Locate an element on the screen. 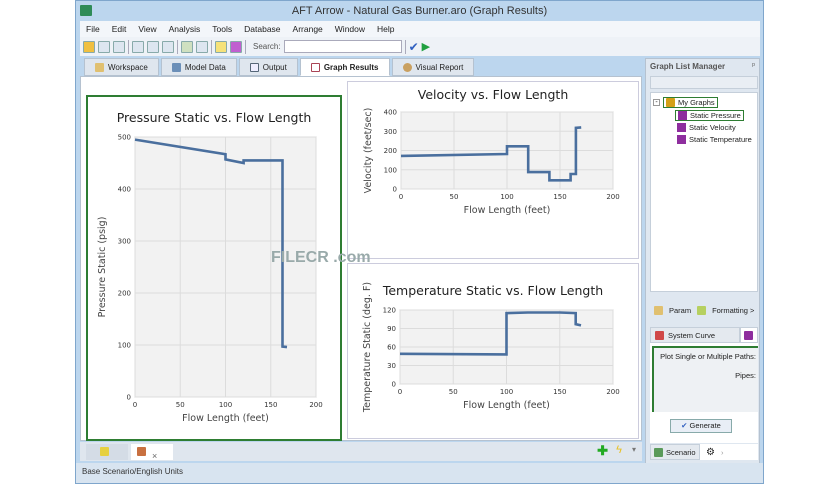 The image size is (836, 484). tab-visual-report: Visual Report is located at coordinates (433, 67).